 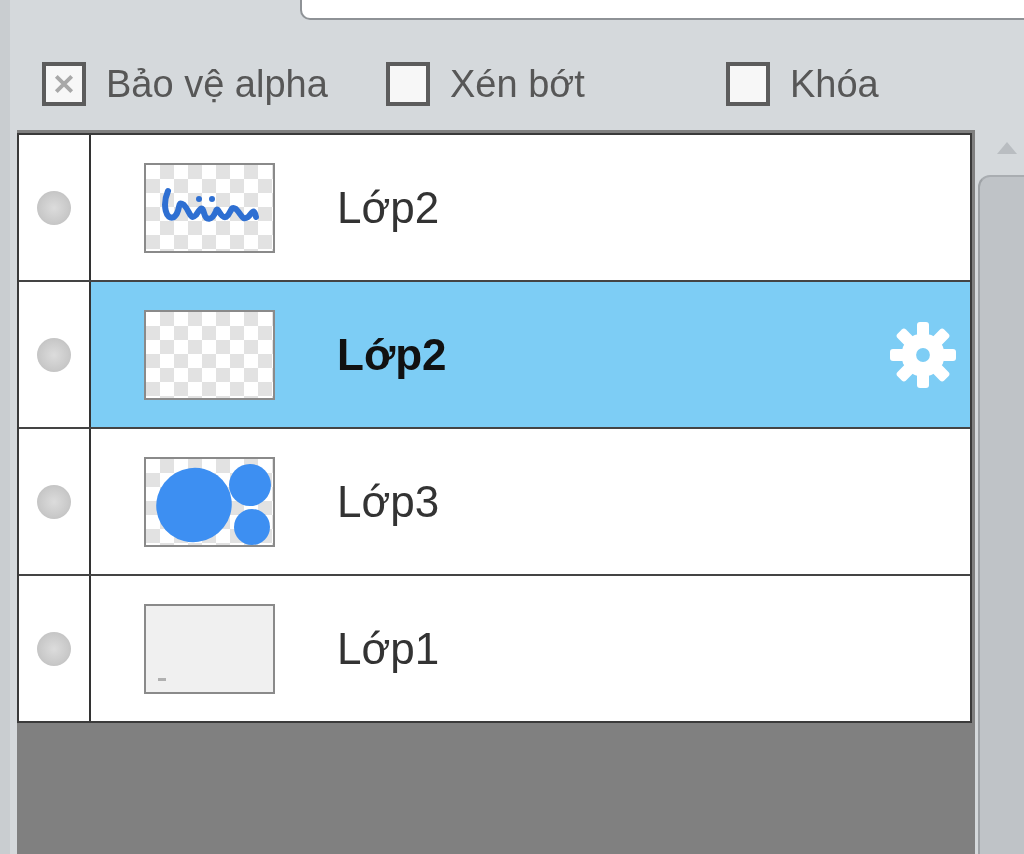 I want to click on cross-icon, so click(x=64, y=84).